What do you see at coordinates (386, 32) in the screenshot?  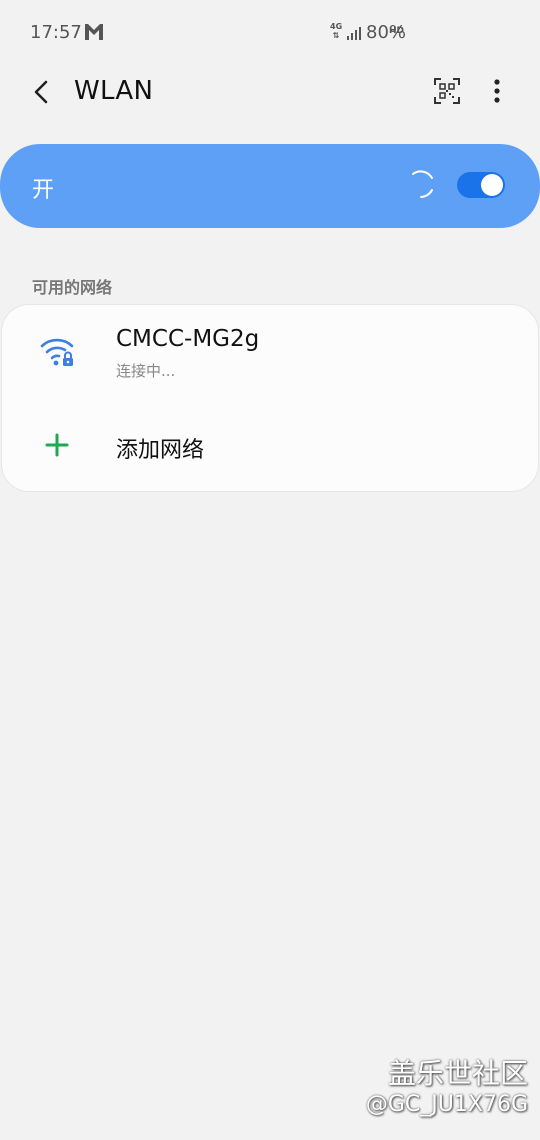 I see `battery-level: 80%` at bounding box center [386, 32].